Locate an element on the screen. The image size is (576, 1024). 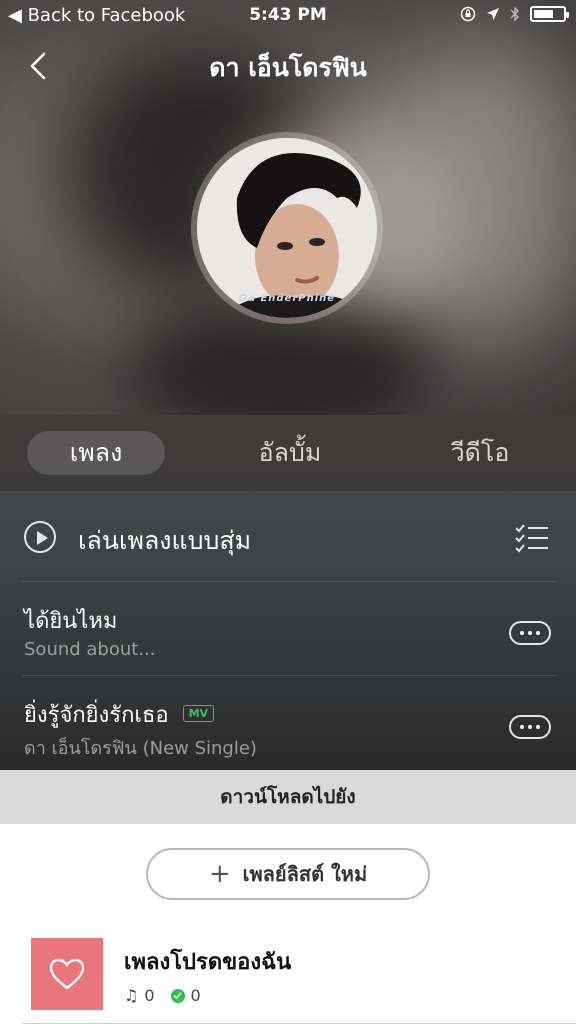
artist-avatar: Da EnderPhine is located at coordinates (287, 228).